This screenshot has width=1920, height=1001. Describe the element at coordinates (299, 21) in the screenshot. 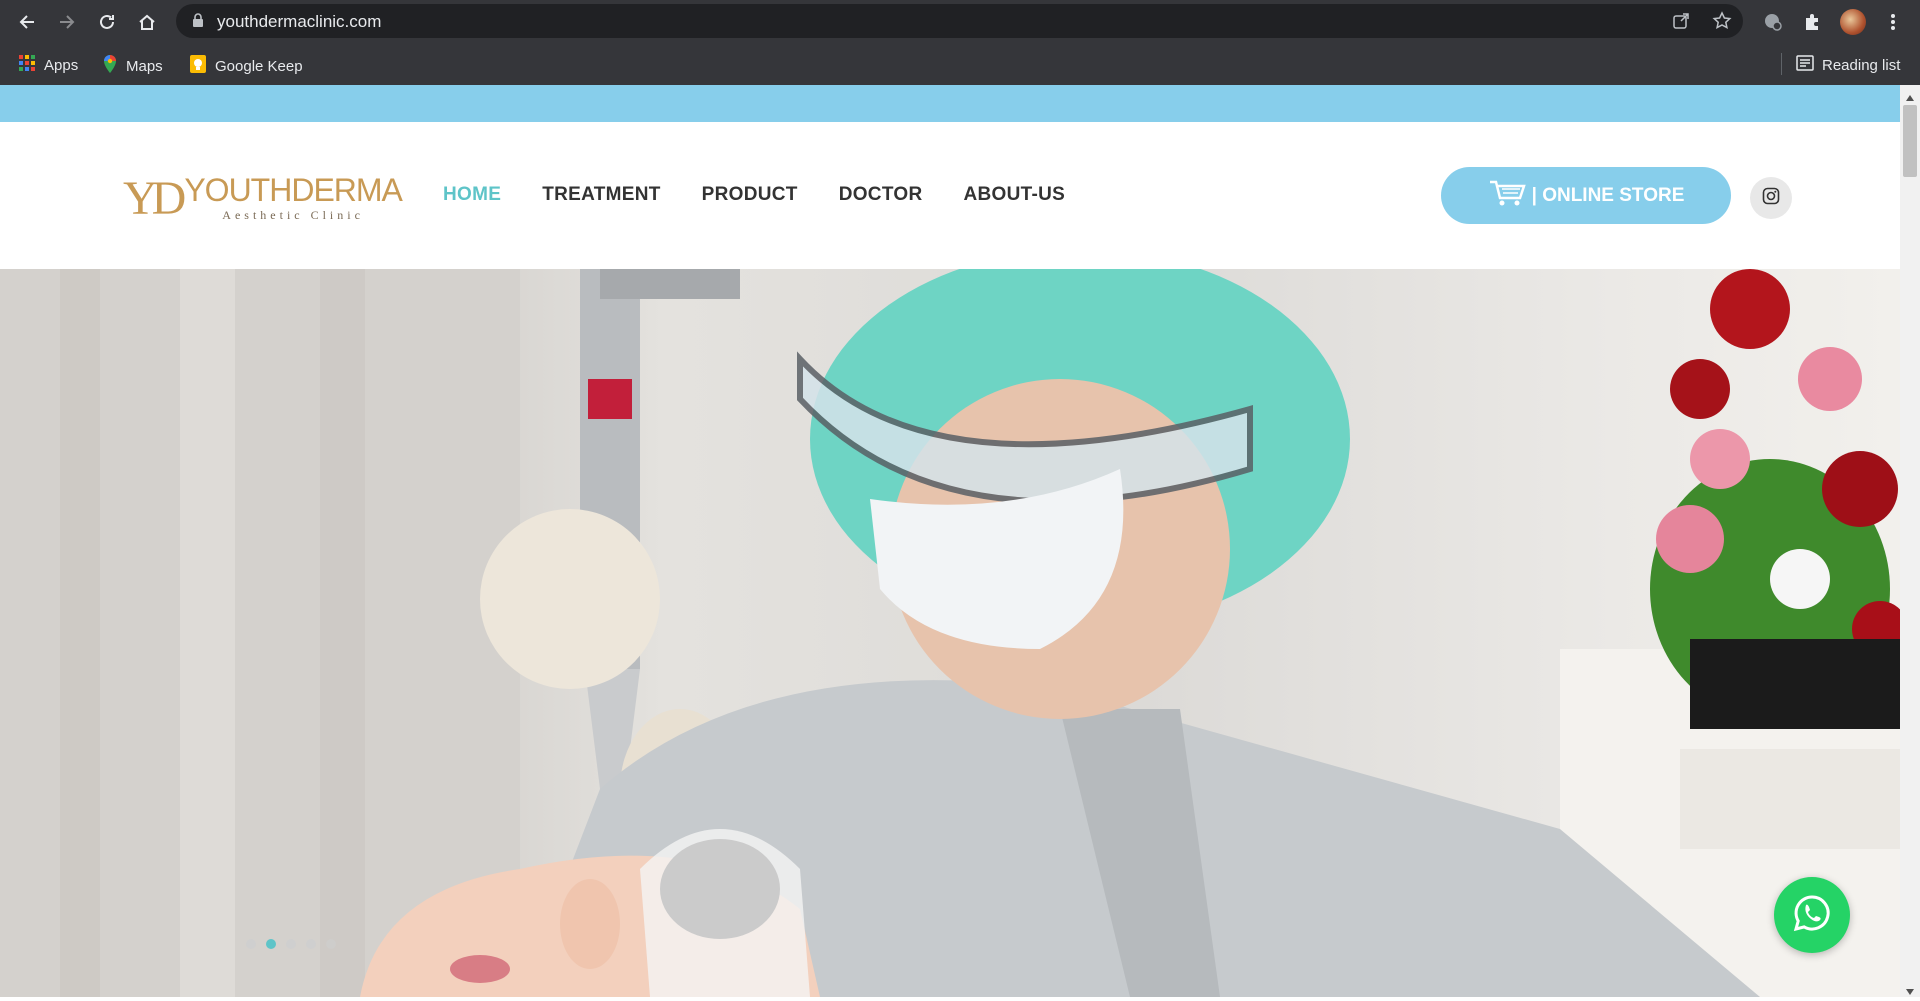

I see `url-text: youthdermaclinic.com` at that location.